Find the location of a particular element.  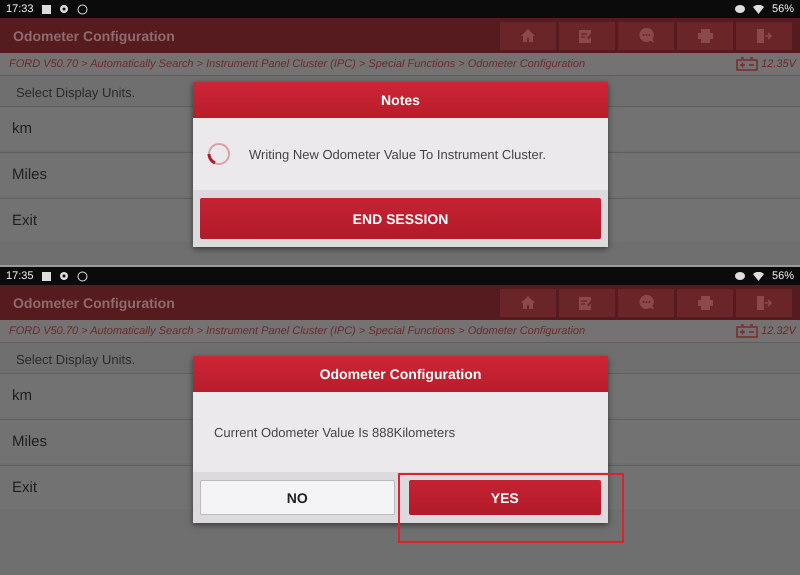

status-time: 17:33 is located at coordinates (20, 9).